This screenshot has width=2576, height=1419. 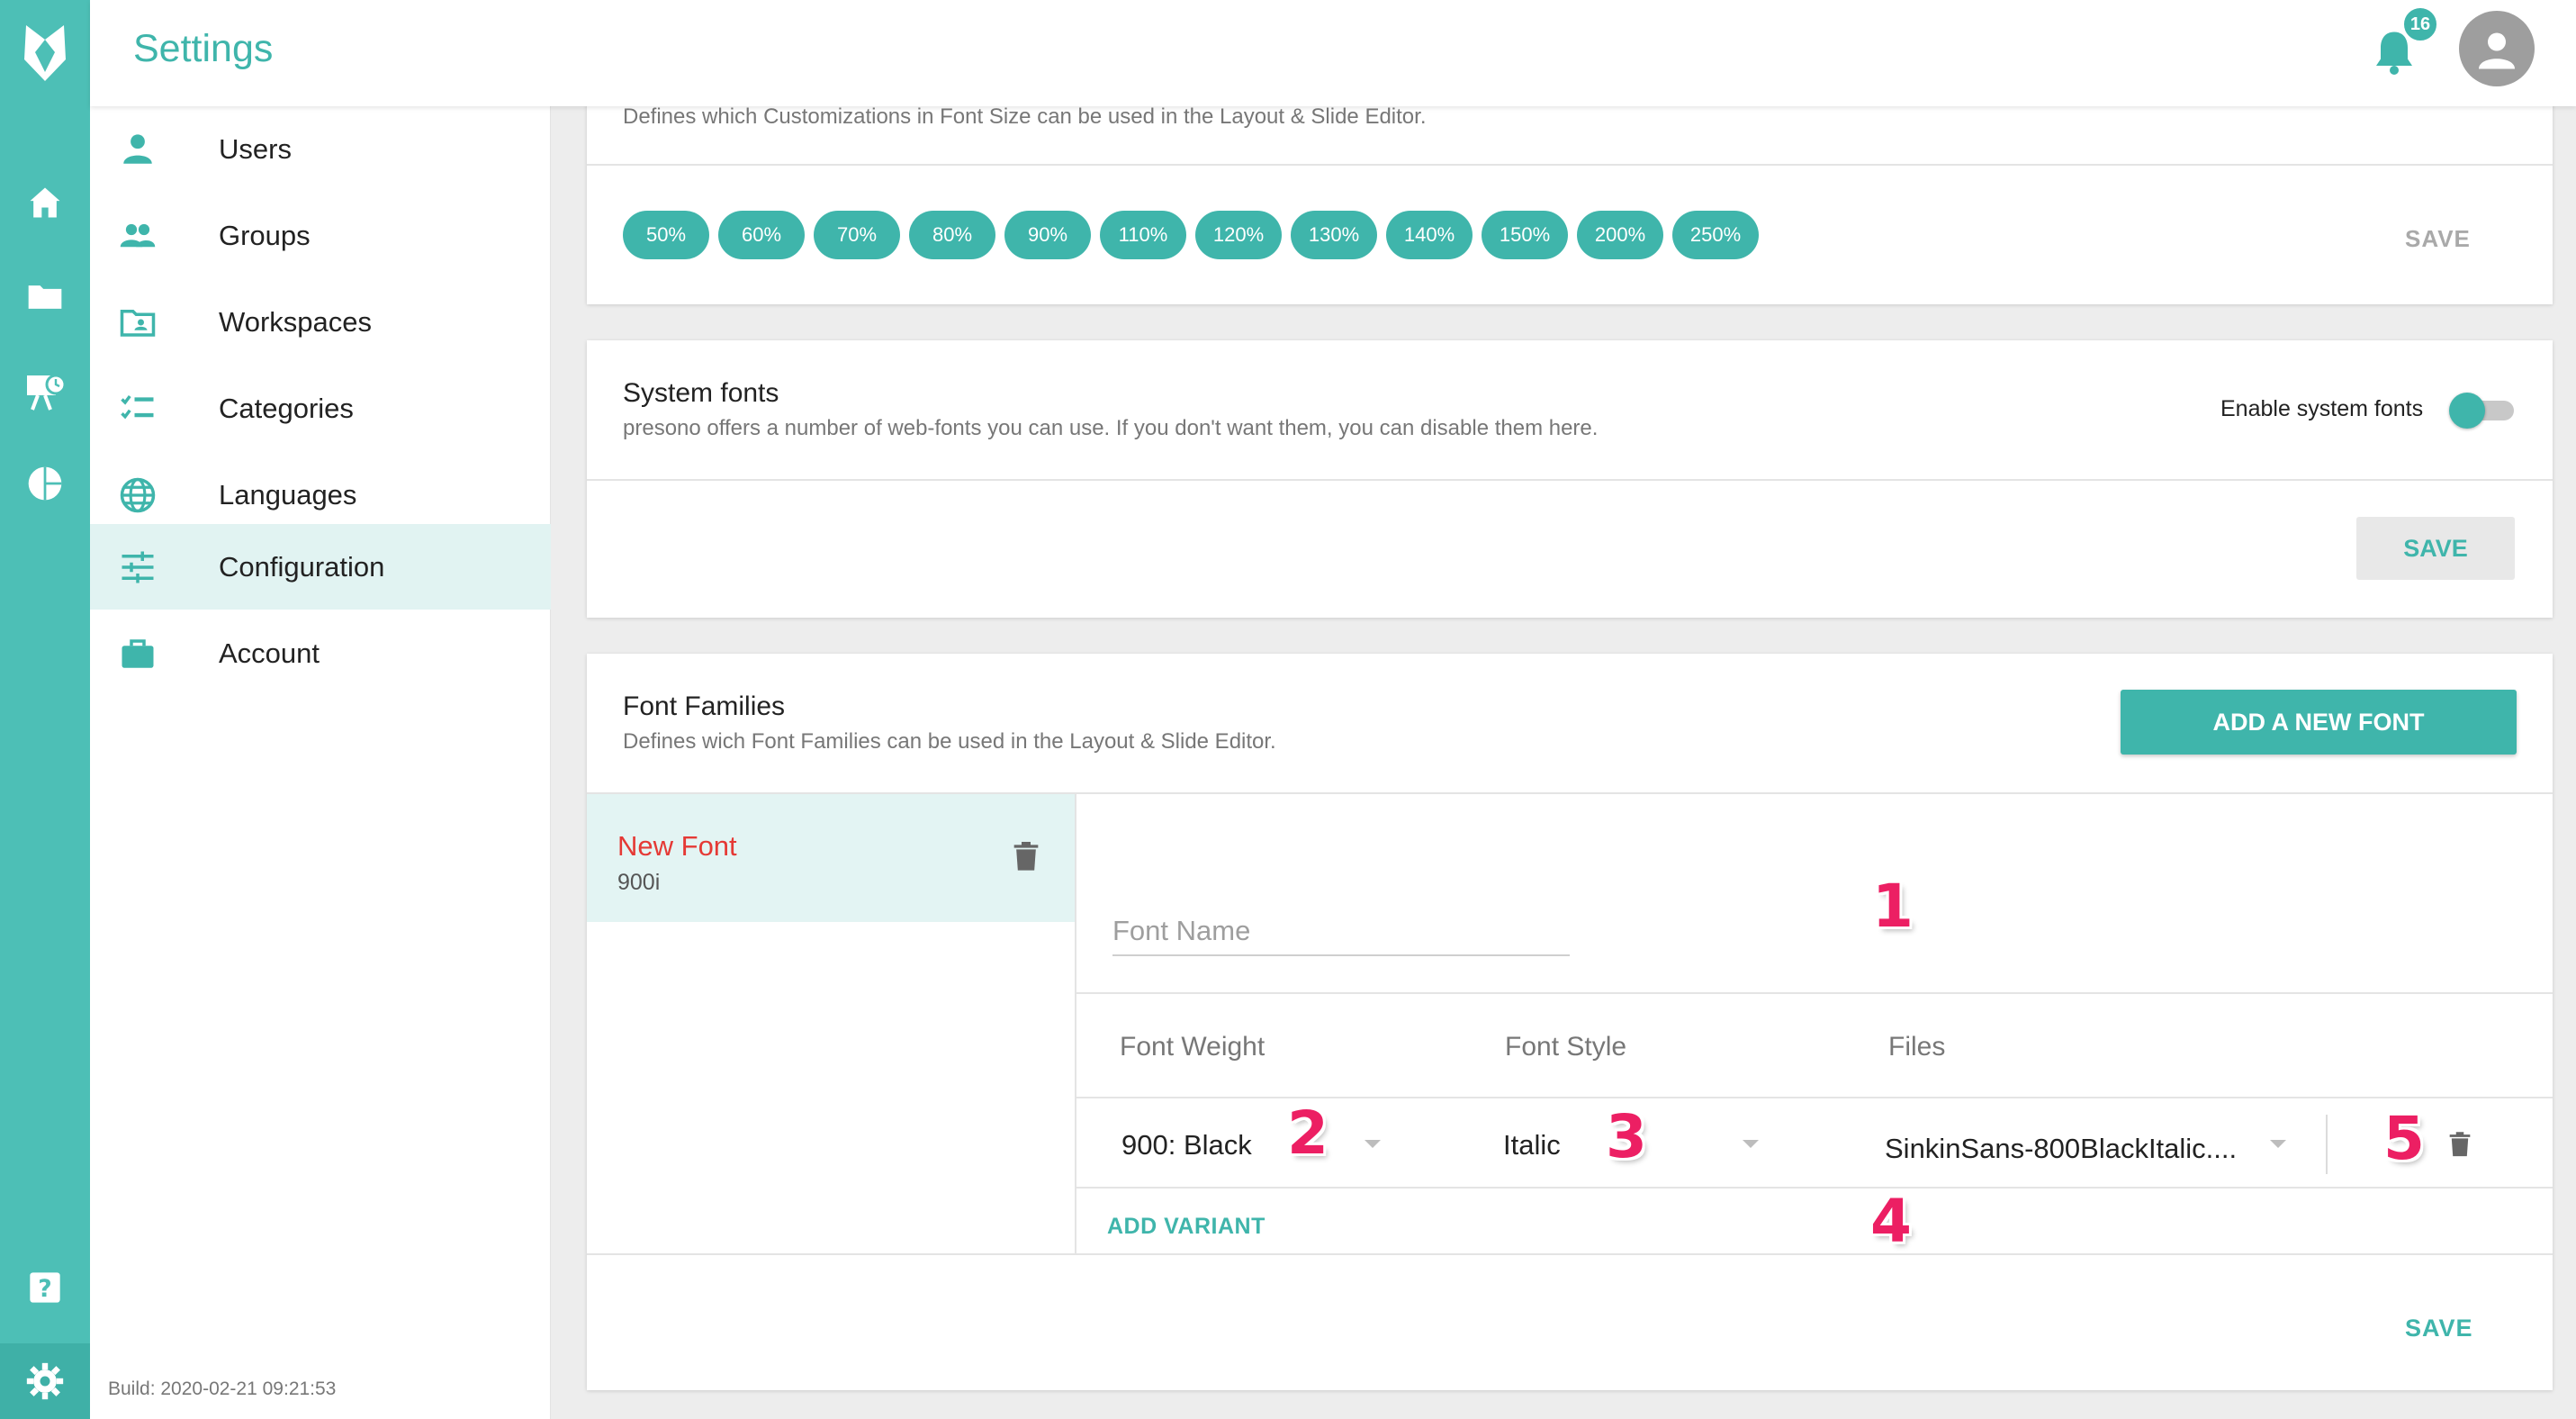 I want to click on gear-icon, so click(x=45, y=1381).